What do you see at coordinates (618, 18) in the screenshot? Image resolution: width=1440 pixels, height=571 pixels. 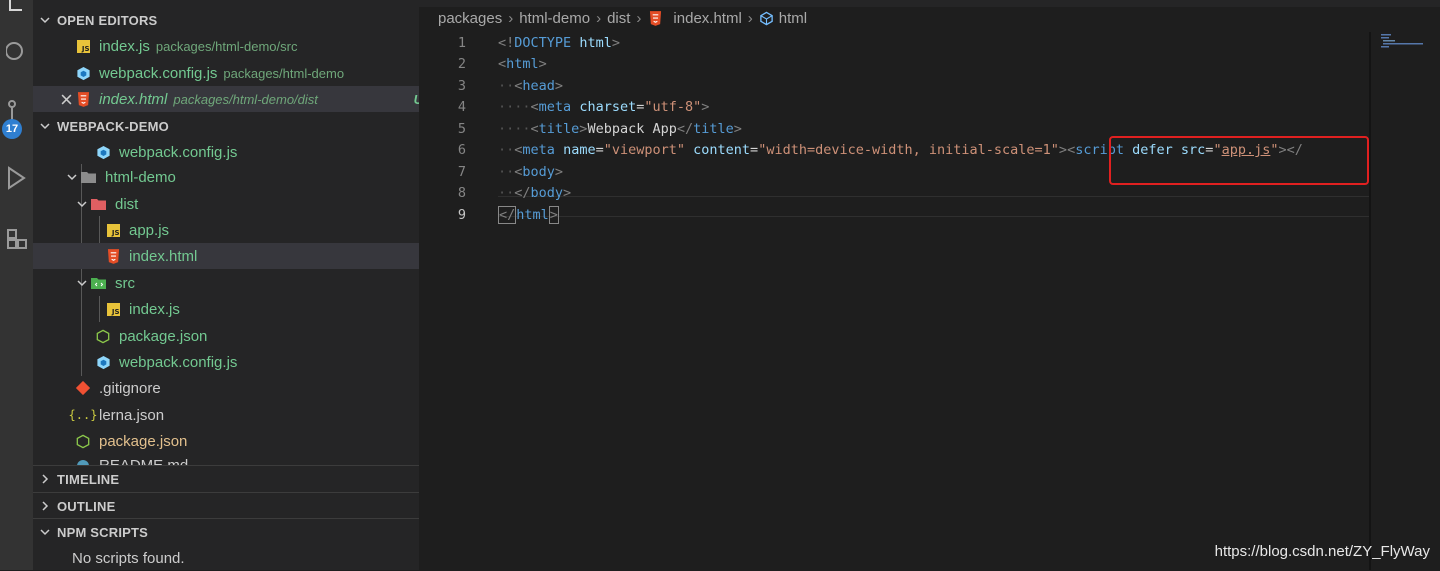 I see `breadcrumb-item: dist` at bounding box center [618, 18].